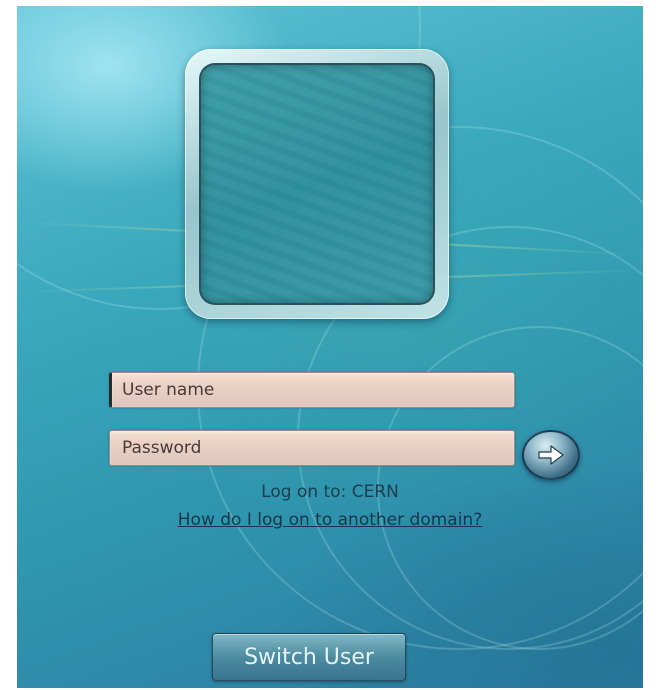 This screenshot has width=660, height=690. What do you see at coordinates (330, 520) in the screenshot?
I see `another-domain-link: How do I log on to another domain?` at bounding box center [330, 520].